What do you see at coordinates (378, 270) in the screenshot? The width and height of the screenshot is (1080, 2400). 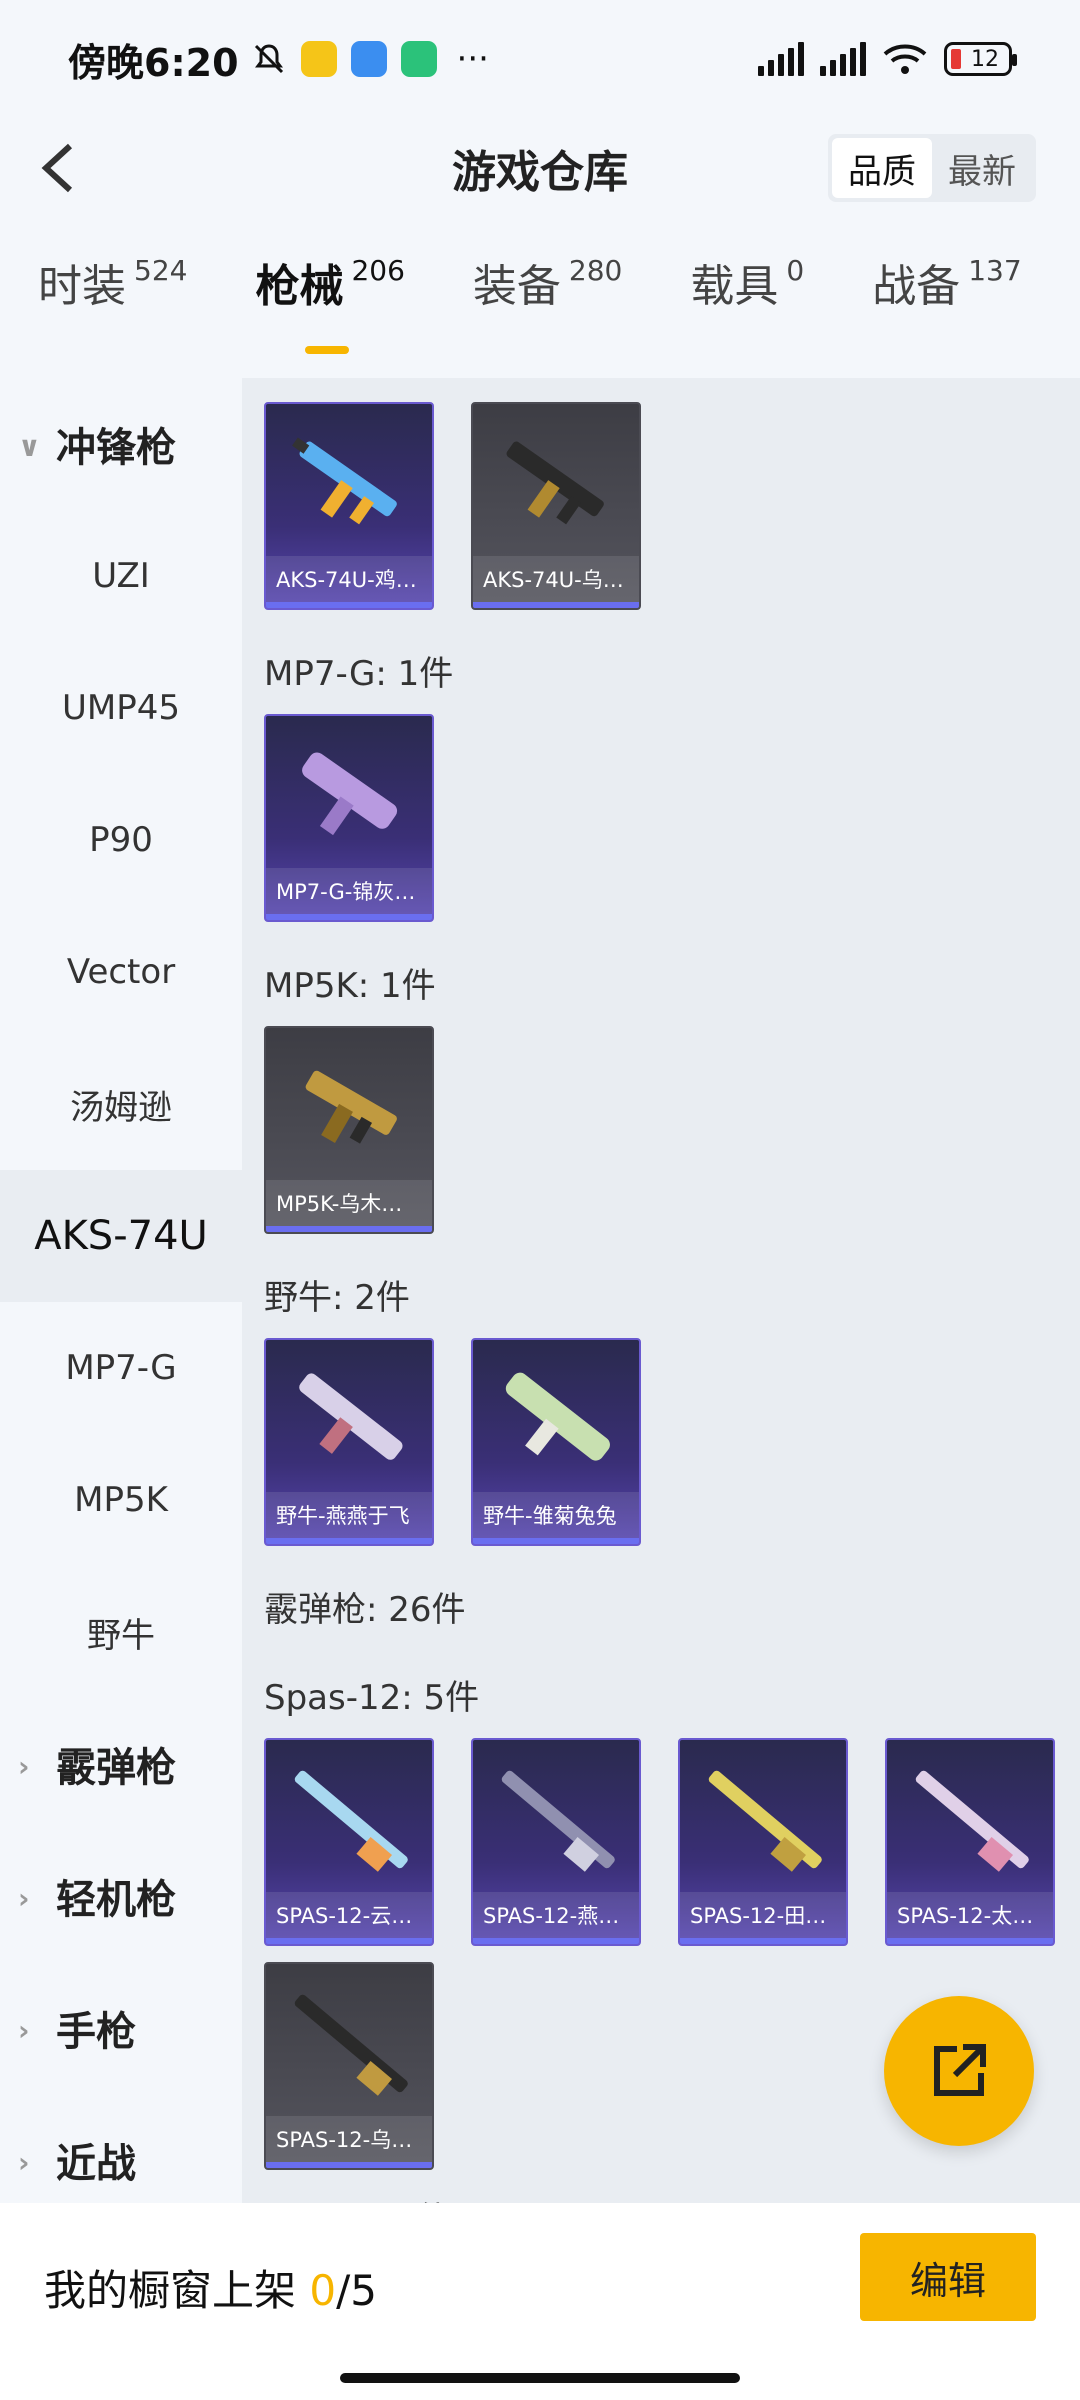 I see `tab-count: 206` at bounding box center [378, 270].